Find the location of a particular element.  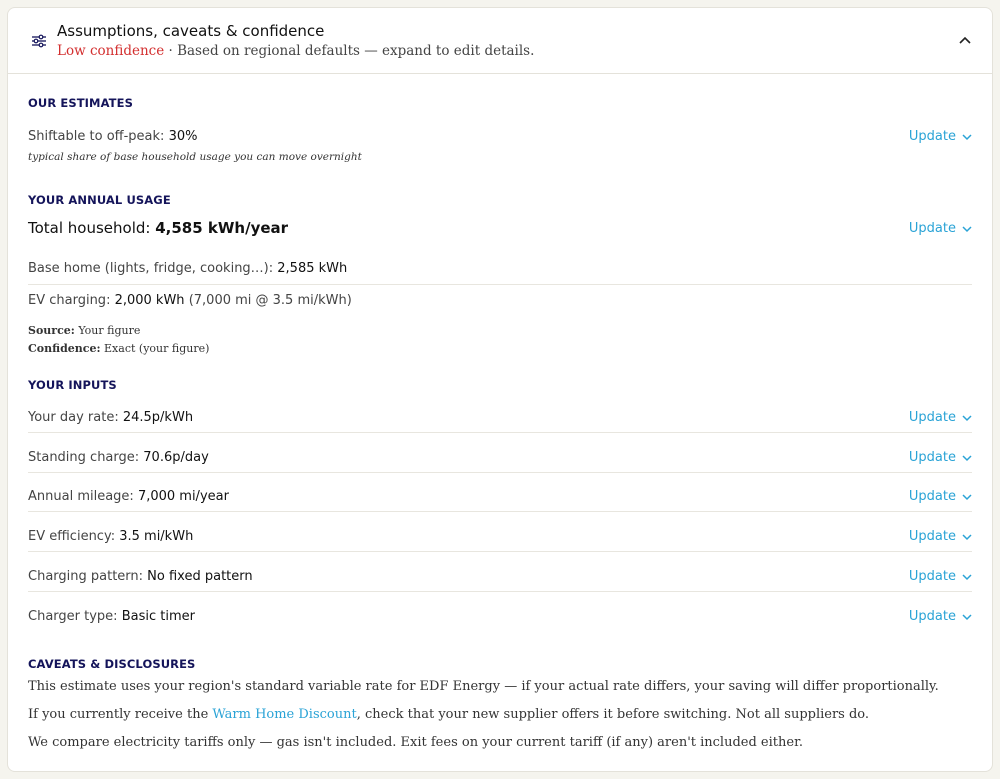

input-value: 70.6p/day is located at coordinates (176, 457).